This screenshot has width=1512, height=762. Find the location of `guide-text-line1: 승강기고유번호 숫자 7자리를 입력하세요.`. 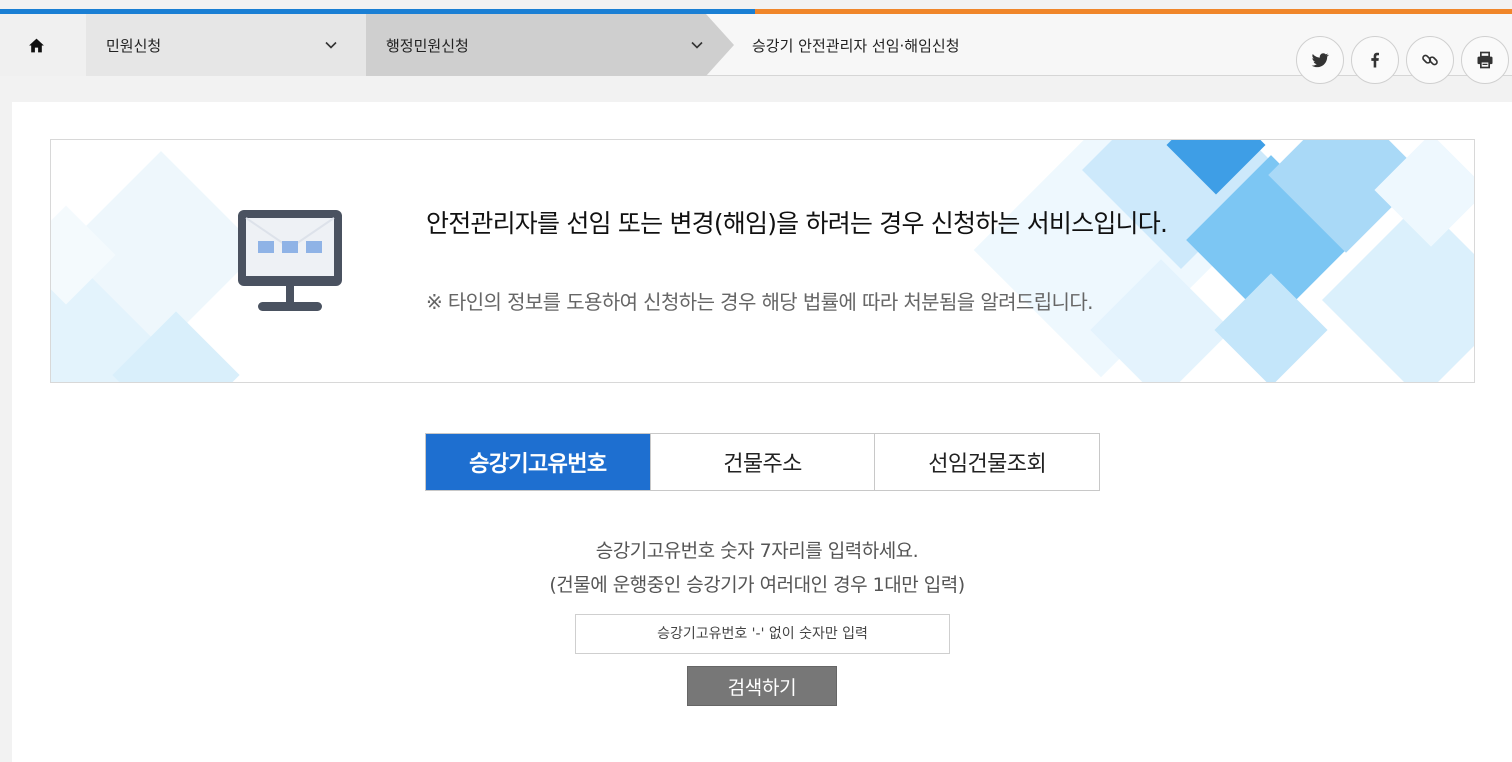

guide-text-line1: 승강기고유번호 숫자 7자리를 입력하세요. is located at coordinates (757, 551).